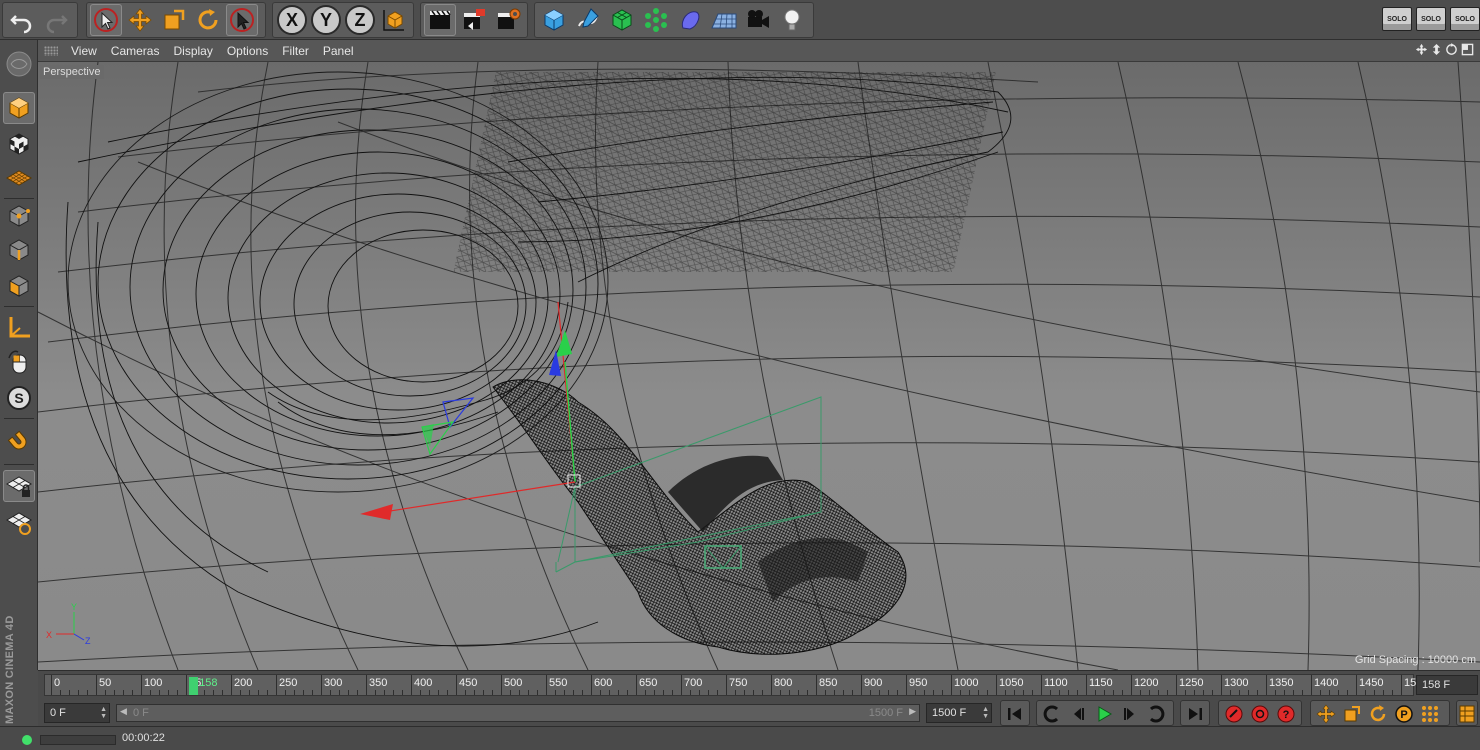 The image size is (1480, 750). I want to click on dolly-icon, so click(1436, 49).